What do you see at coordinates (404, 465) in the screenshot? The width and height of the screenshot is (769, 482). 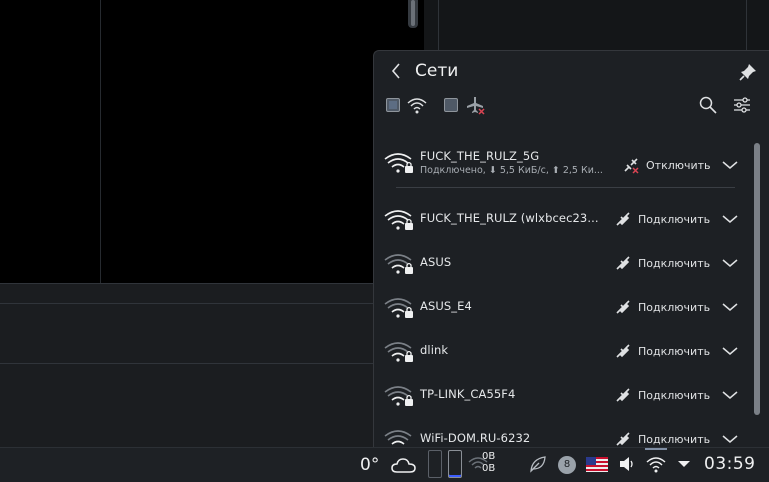 I see `weather-cloud-icon` at bounding box center [404, 465].